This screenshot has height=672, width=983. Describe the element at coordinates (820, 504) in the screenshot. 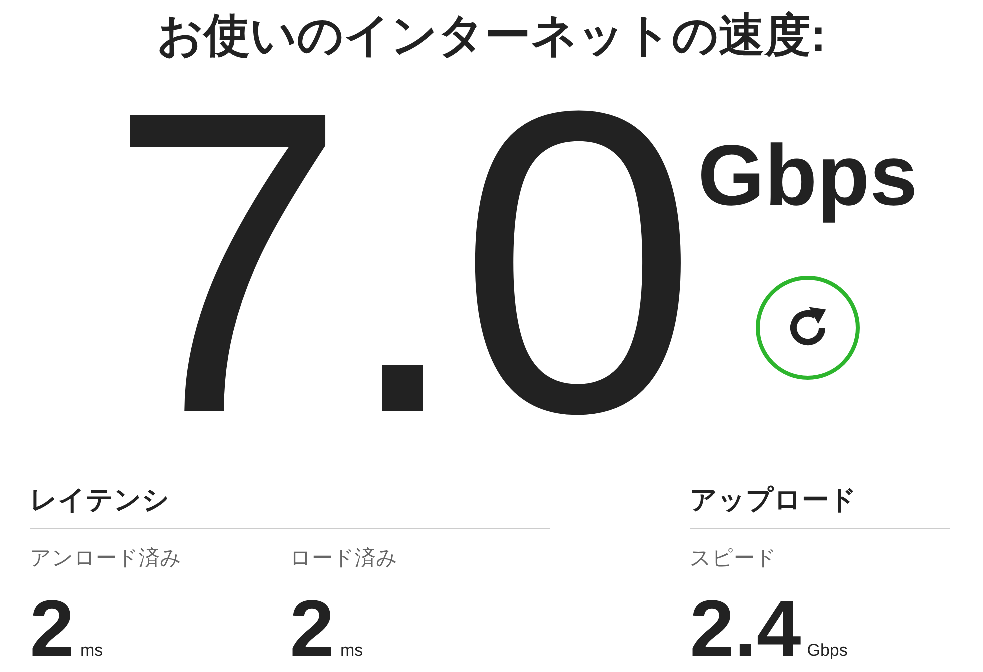

I see `section-heading: アップロード` at that location.